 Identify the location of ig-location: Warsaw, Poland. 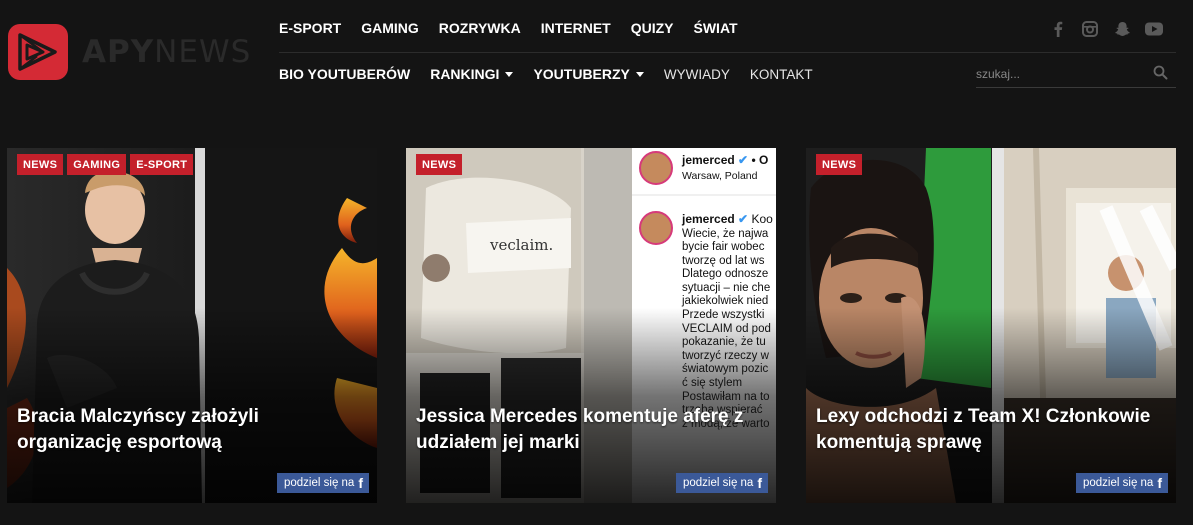
(720, 175).